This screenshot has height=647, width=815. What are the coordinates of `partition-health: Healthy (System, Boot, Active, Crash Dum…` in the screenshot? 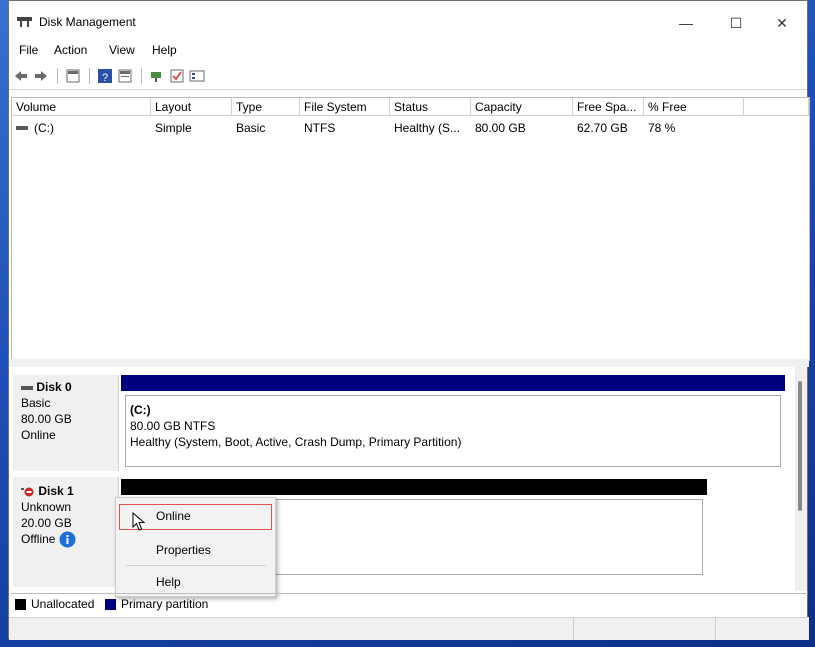 It's located at (296, 442).